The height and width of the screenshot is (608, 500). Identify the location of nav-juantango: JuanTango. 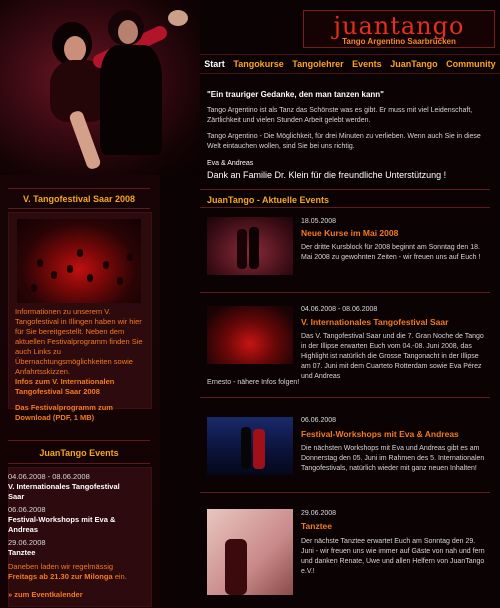
(413, 64).